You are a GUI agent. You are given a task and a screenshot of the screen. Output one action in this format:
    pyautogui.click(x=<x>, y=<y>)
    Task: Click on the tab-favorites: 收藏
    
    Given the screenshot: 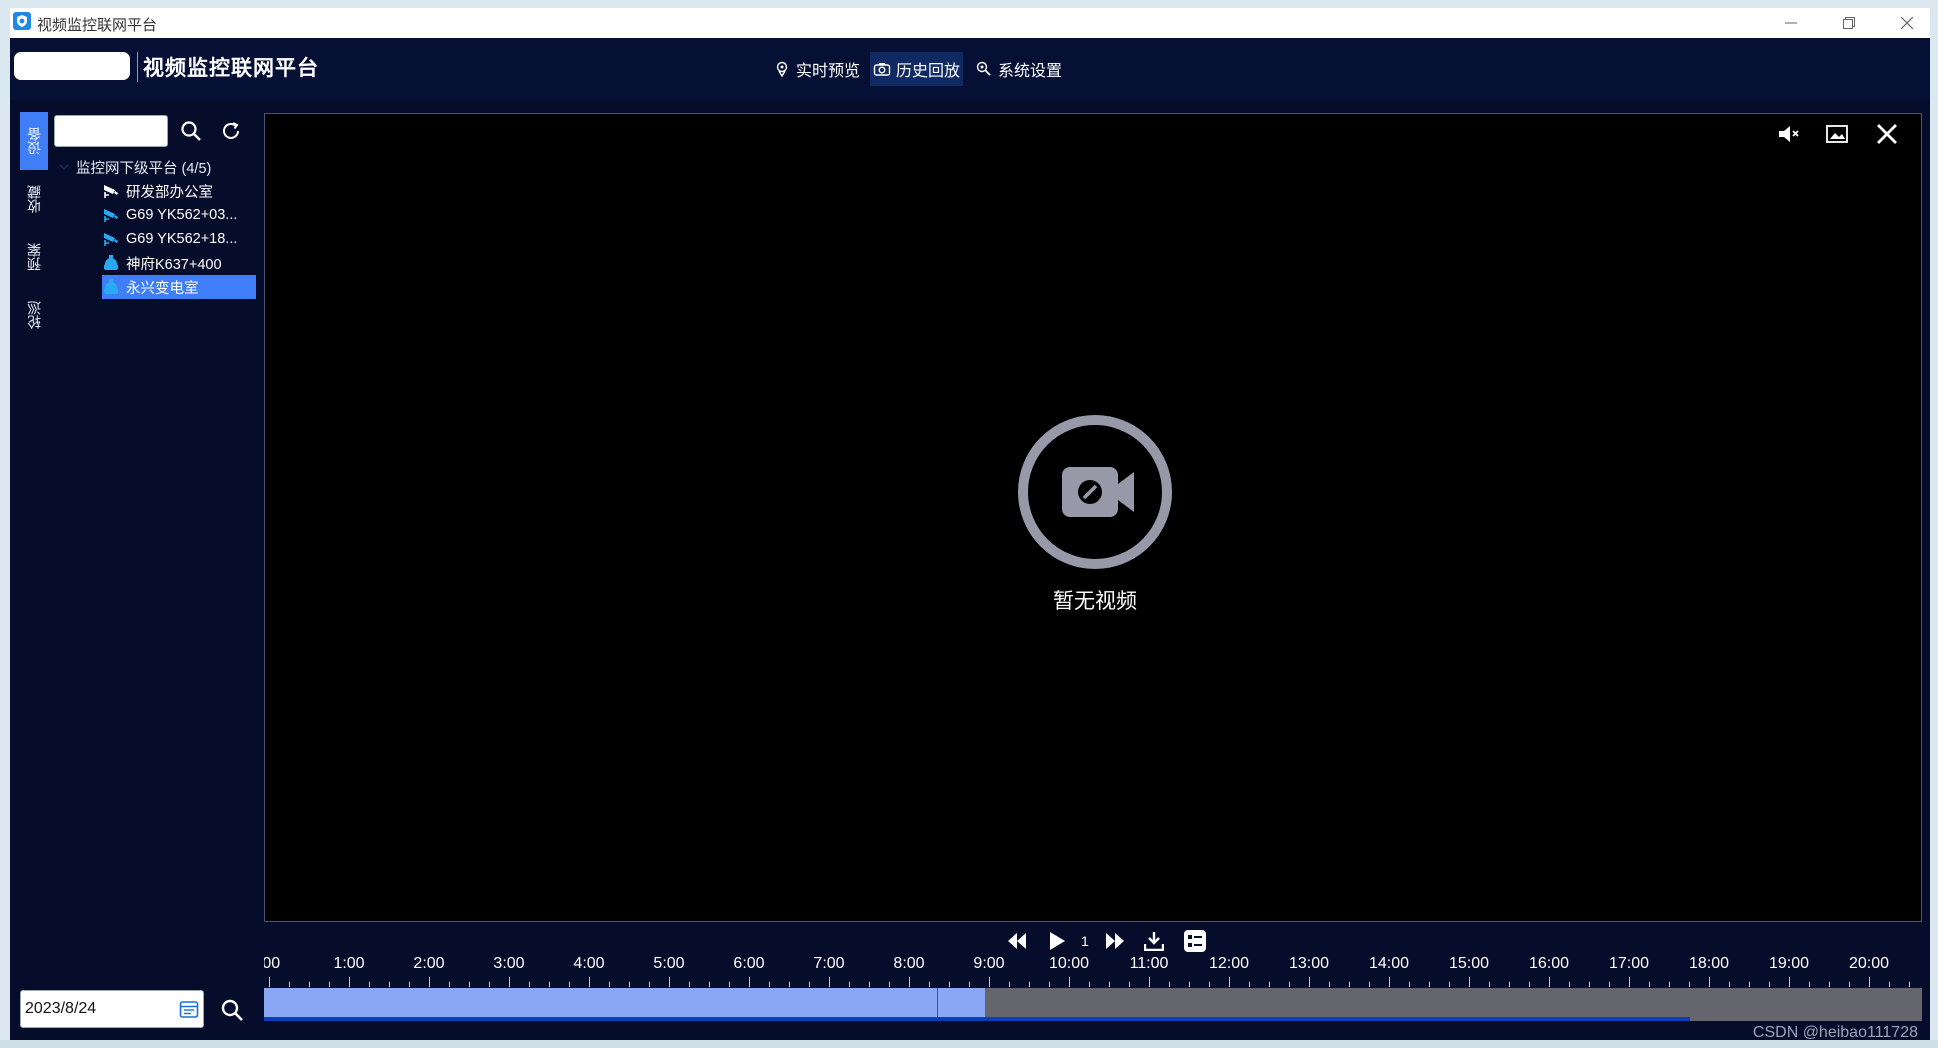 What is the action you would take?
    pyautogui.click(x=34, y=199)
    